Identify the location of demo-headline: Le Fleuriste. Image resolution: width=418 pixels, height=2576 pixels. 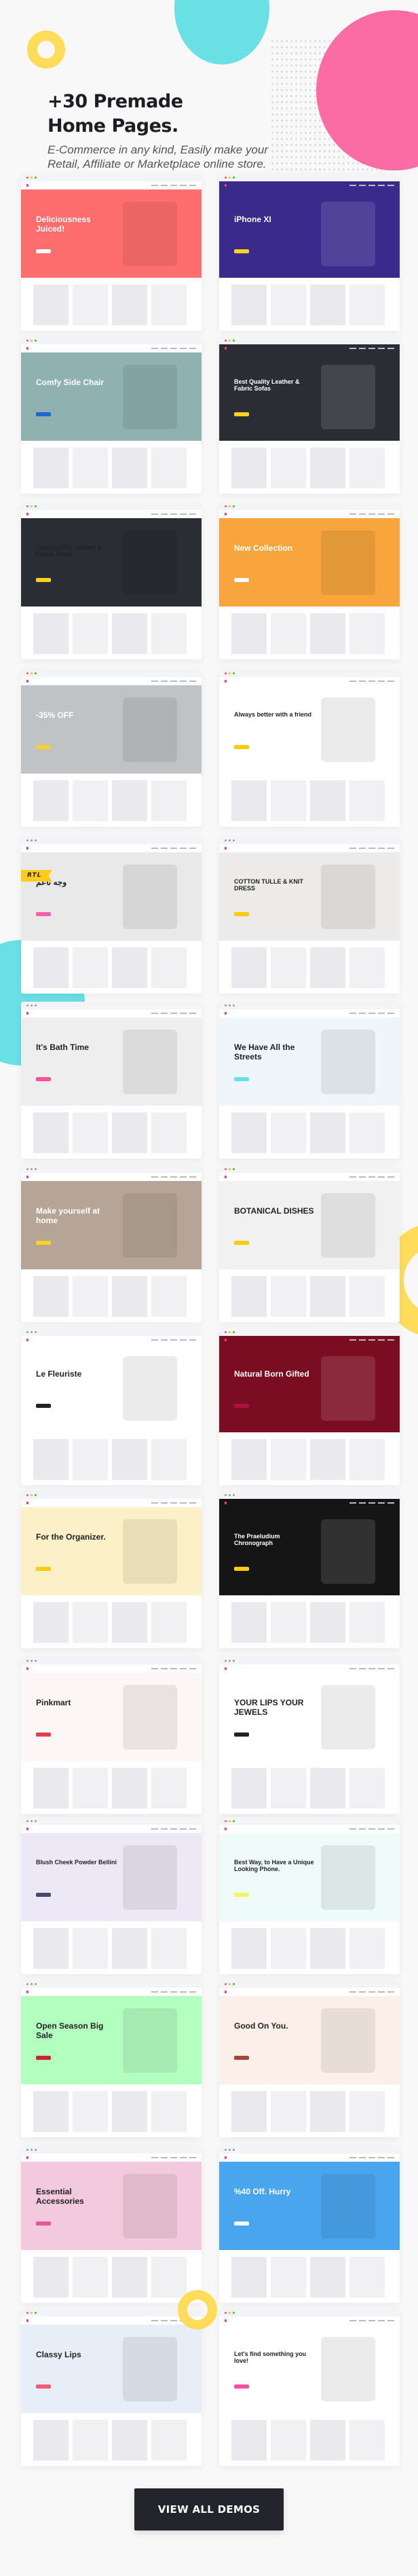
(59, 1374).